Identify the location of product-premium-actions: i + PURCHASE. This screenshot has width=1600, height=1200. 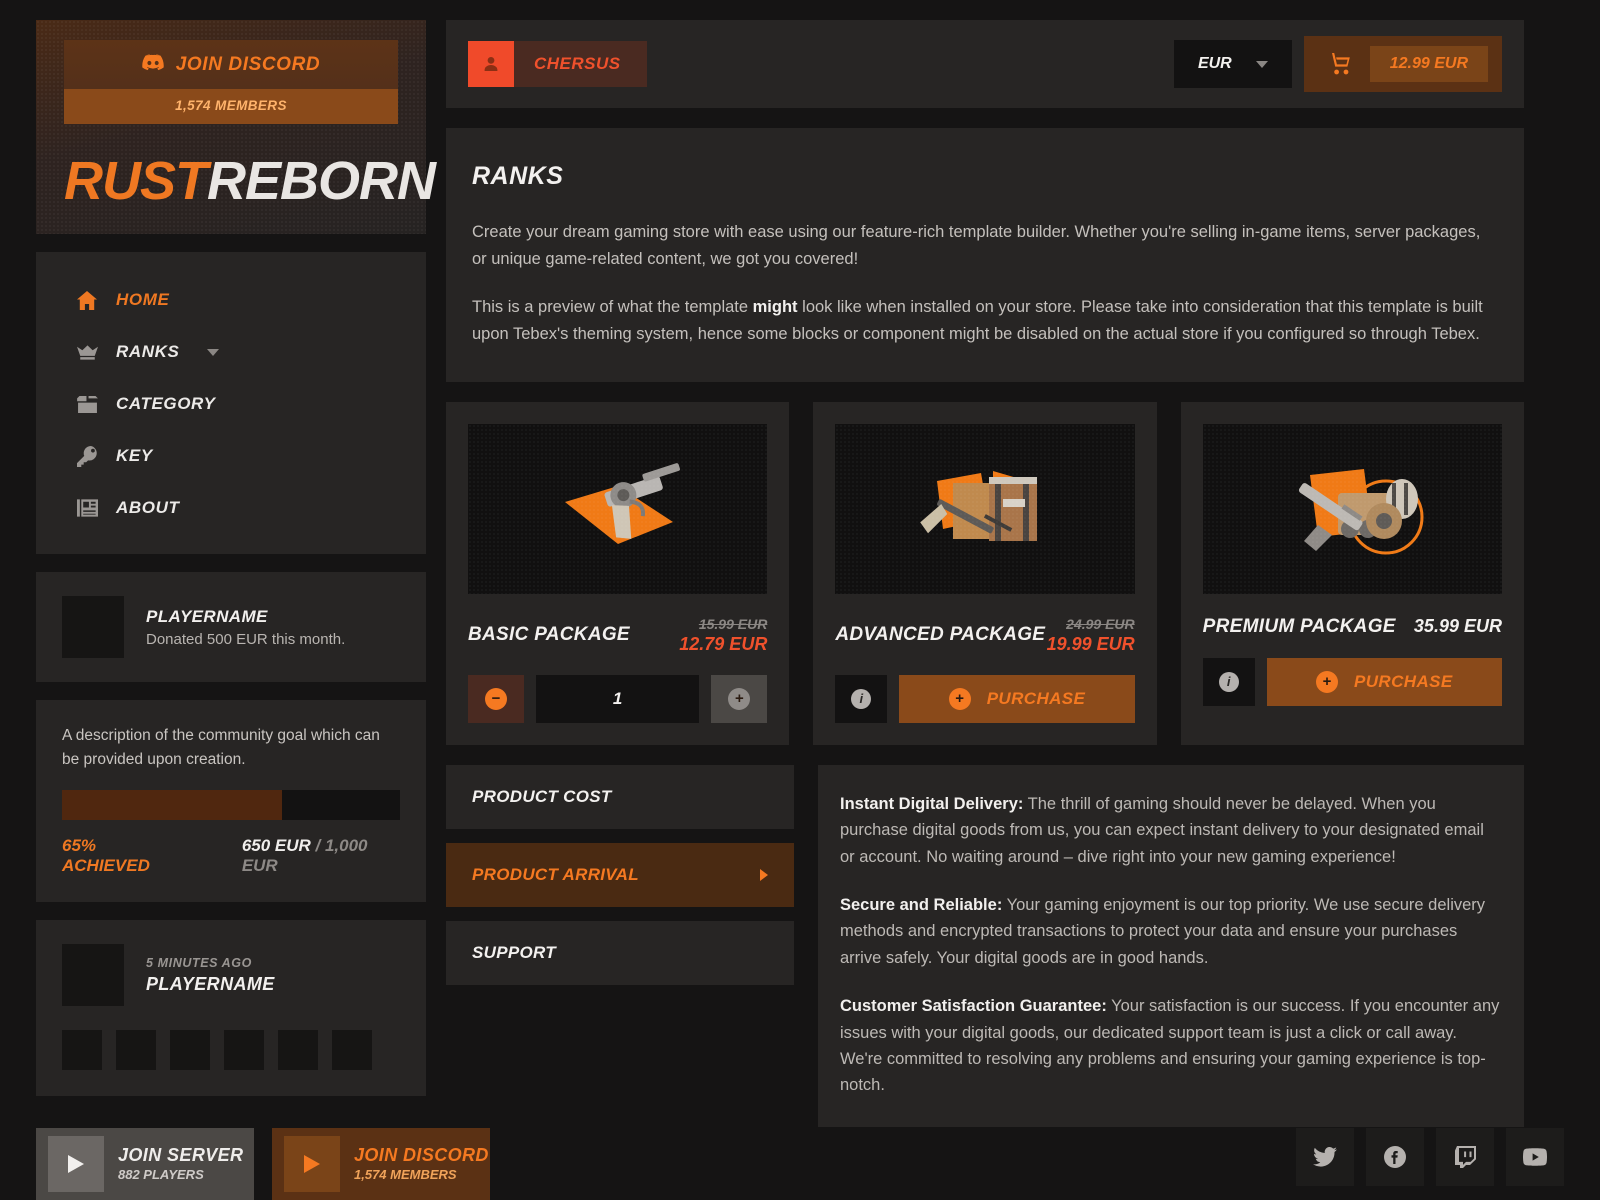
(1352, 681).